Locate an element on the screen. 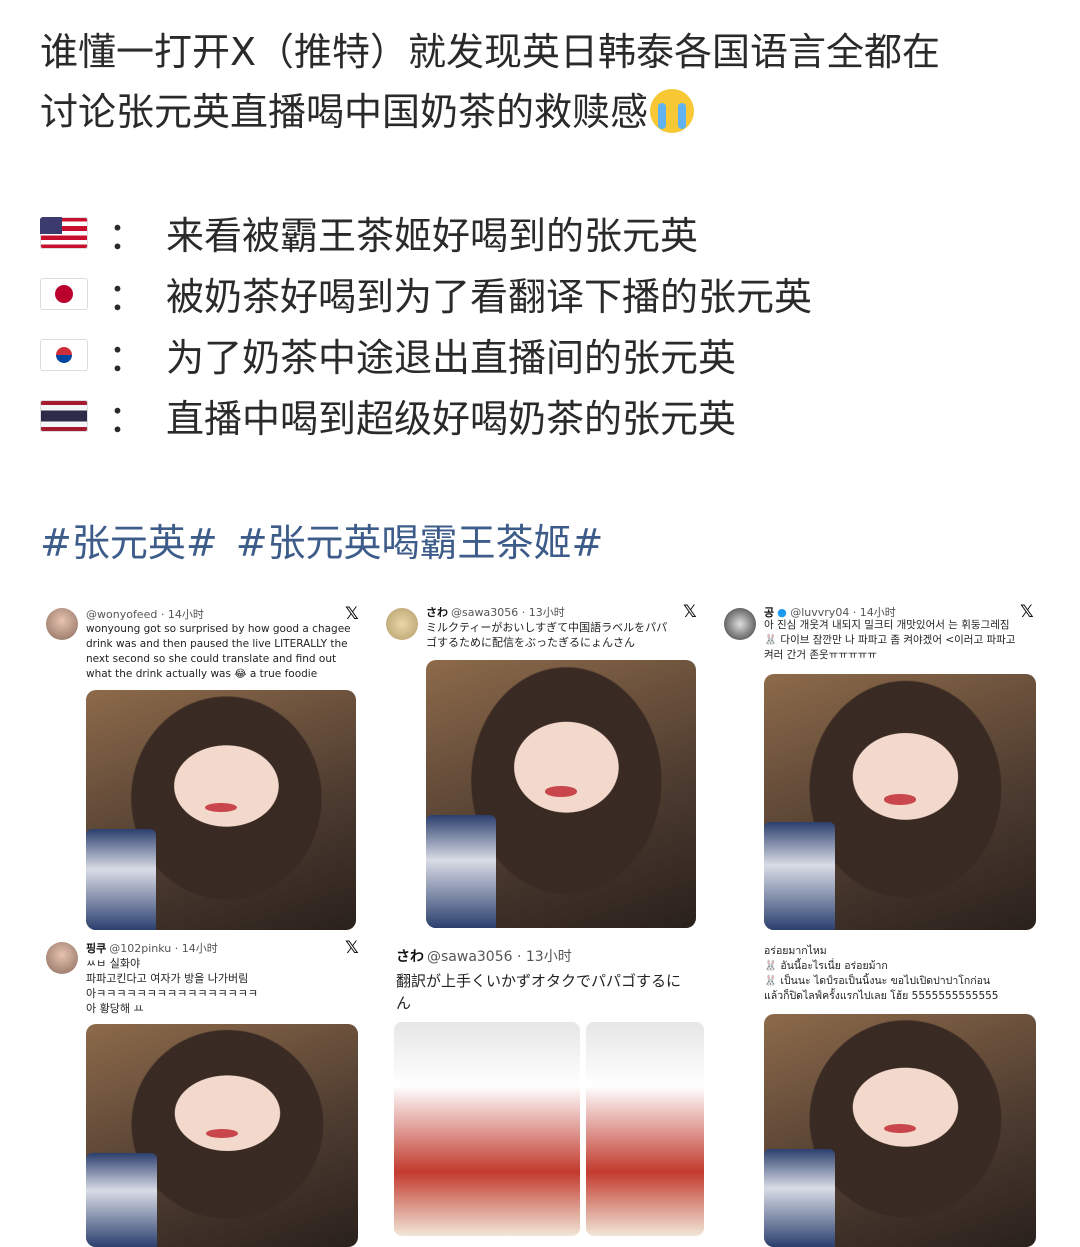 This screenshot has height=1247, width=1080. hashtag-link: #张元英喝霸王茶姬# is located at coordinates (420, 543).